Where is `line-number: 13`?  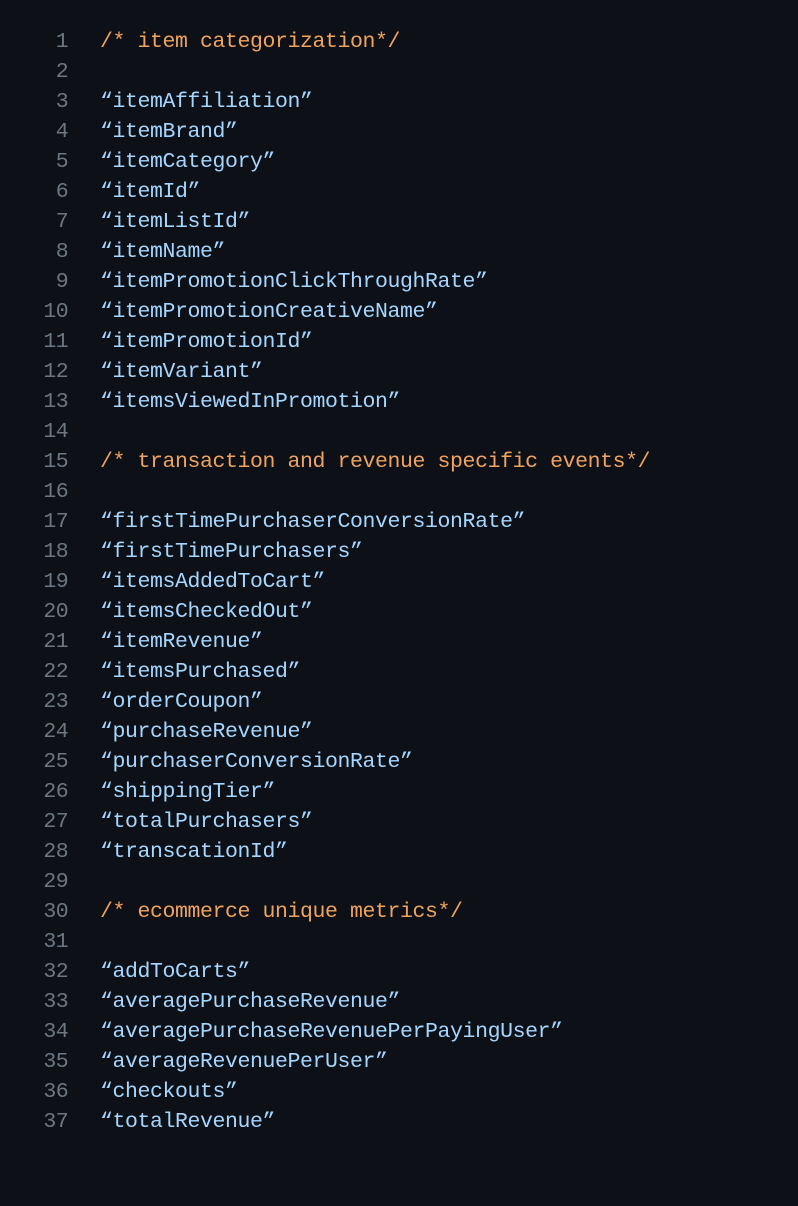 line-number: 13 is located at coordinates (55, 402).